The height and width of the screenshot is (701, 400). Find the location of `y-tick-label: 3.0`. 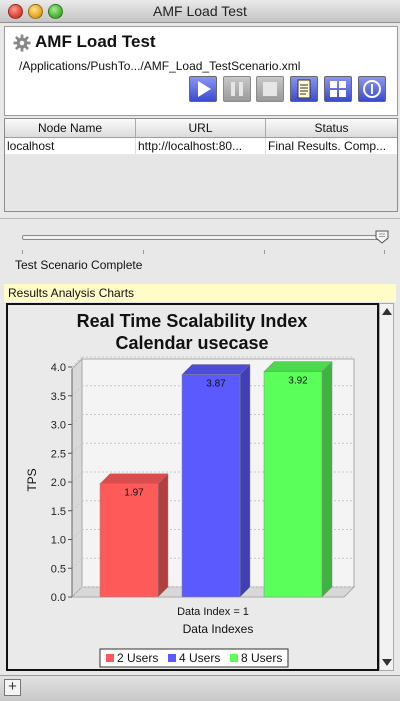

y-tick-label: 3.0 is located at coordinates (58, 426).